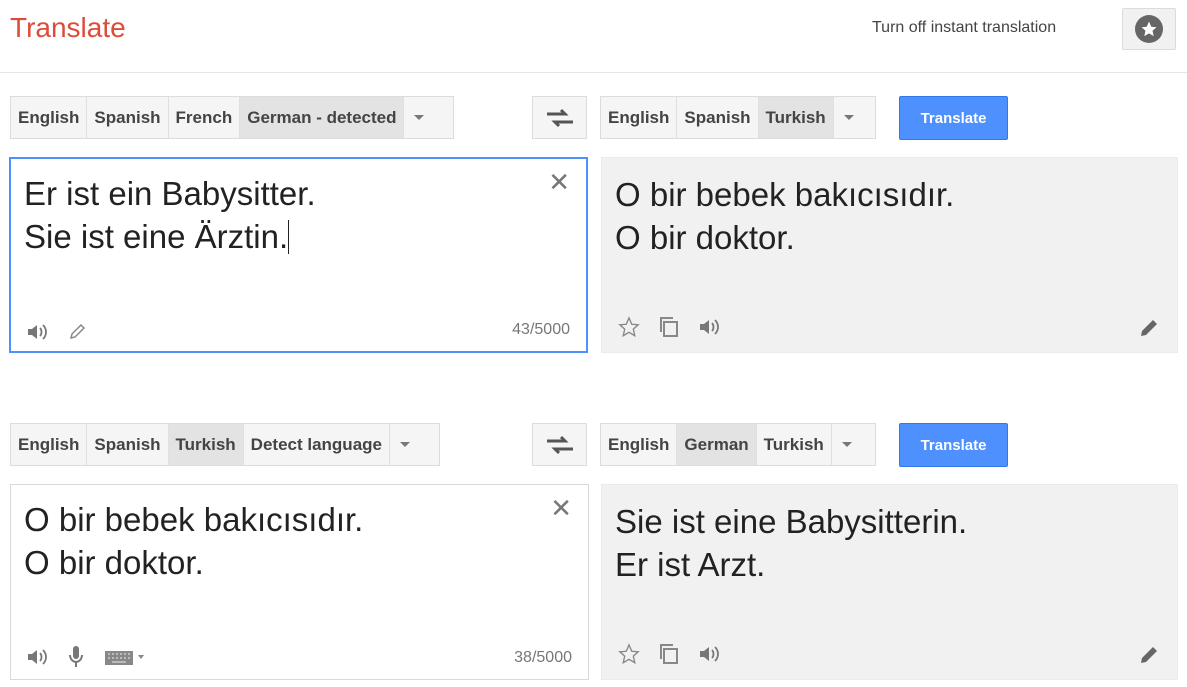  What do you see at coordinates (791, 543) in the screenshot?
I see `result-text: Sie ist eine Babysitterin. Er ist Arzt.` at bounding box center [791, 543].